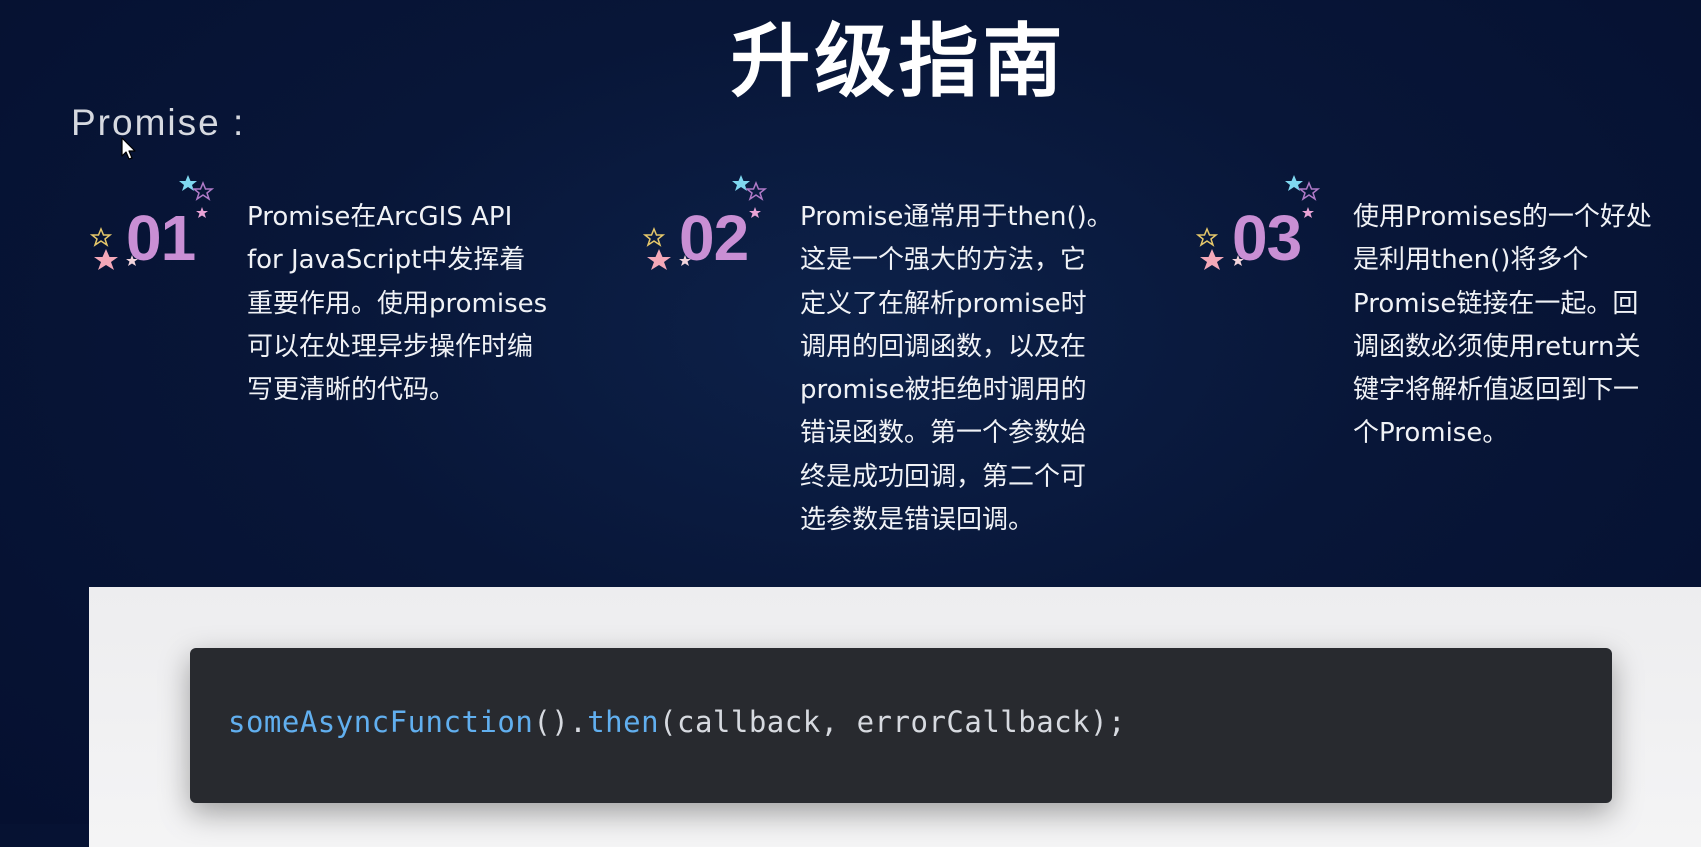 This screenshot has width=1701, height=847. Describe the element at coordinates (898, 61) in the screenshot. I see `slide-title: 升级指南` at that location.